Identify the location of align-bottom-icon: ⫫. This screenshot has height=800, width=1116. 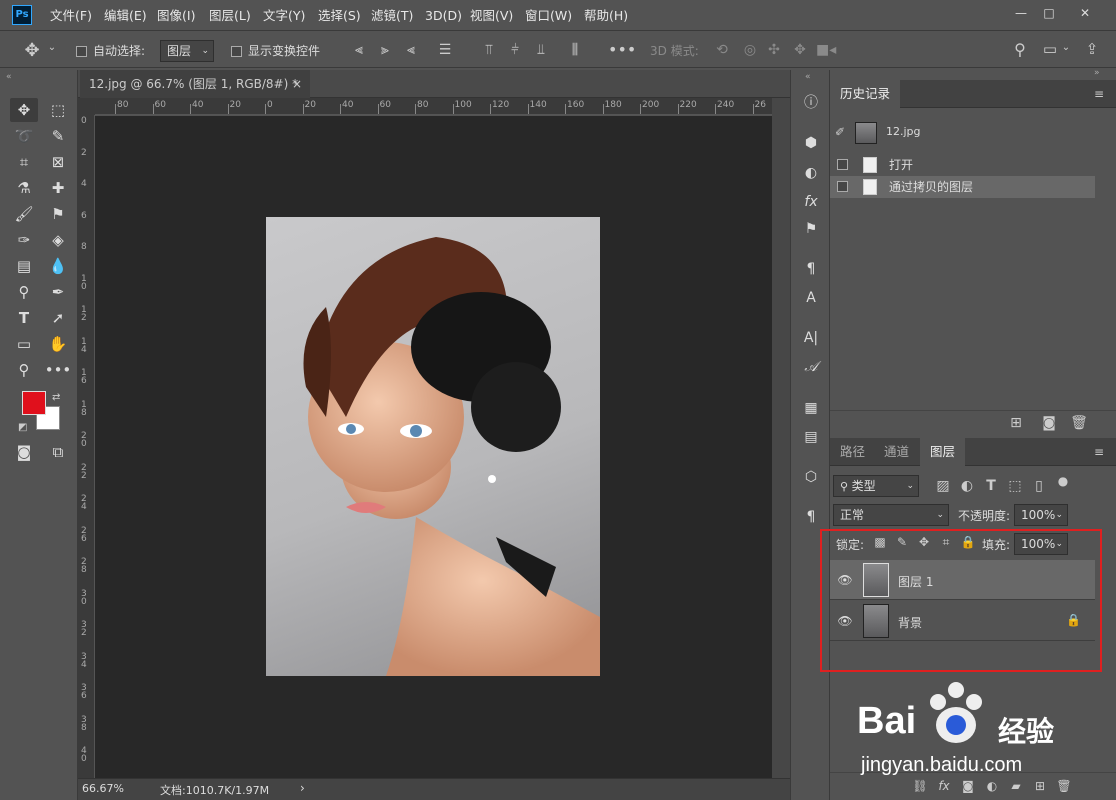
(541, 50).